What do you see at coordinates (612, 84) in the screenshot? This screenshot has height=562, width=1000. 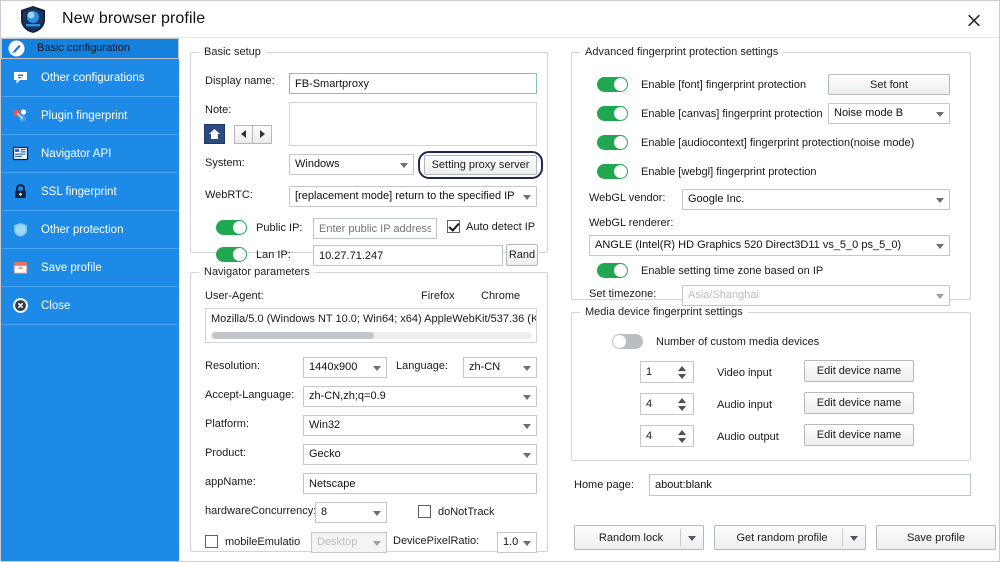 I see `font-protection-toggle` at bounding box center [612, 84].